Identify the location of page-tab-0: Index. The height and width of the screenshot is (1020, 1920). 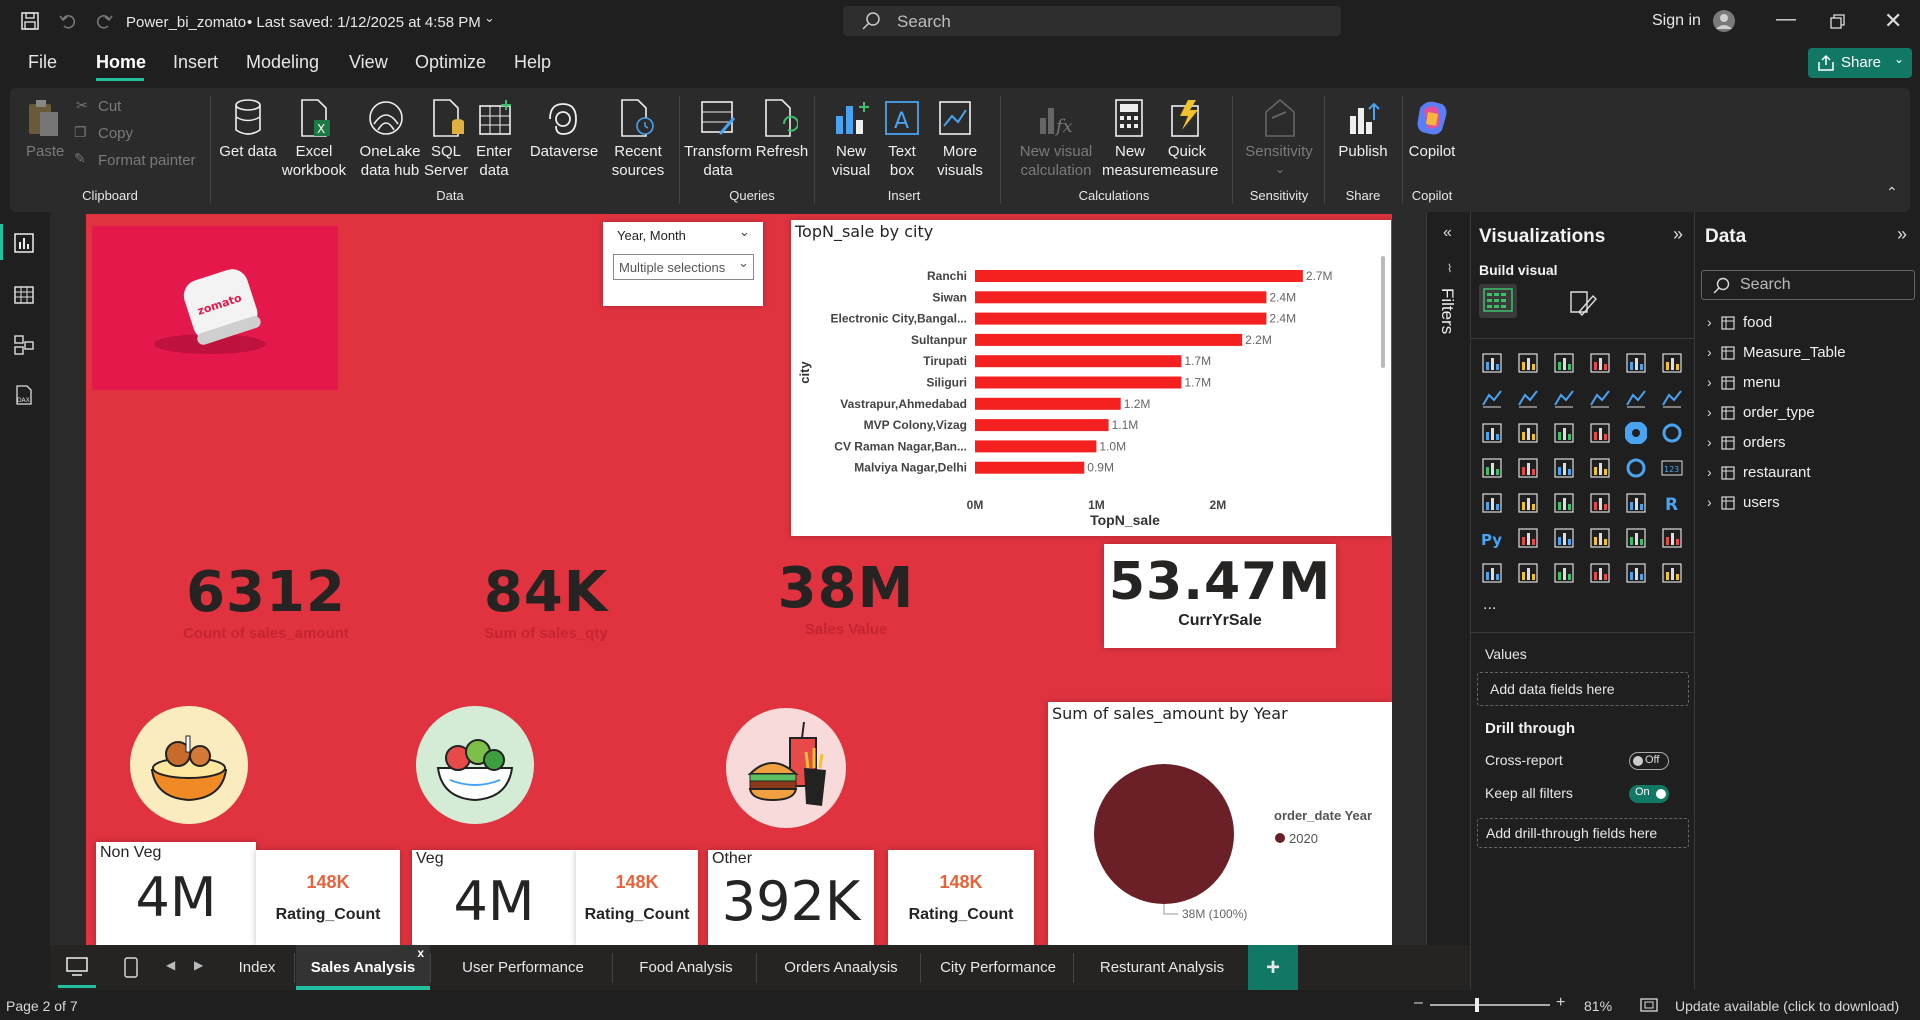
(257, 967).